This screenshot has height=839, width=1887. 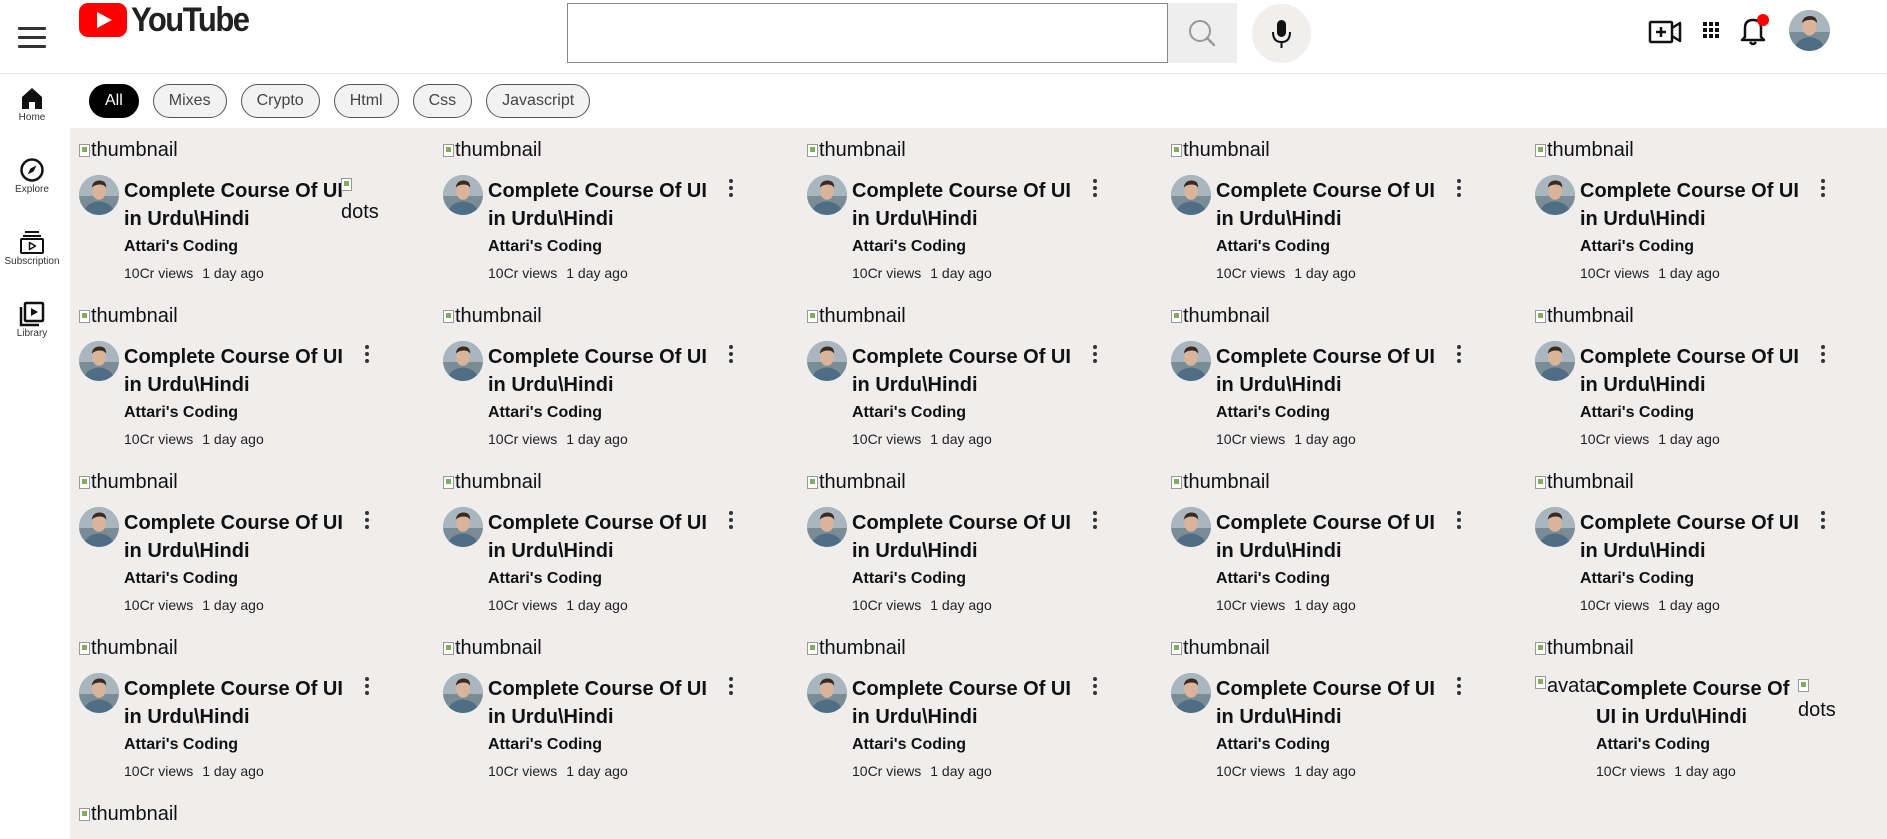 I want to click on video-card: thumbnail, so click(x=249, y=812).